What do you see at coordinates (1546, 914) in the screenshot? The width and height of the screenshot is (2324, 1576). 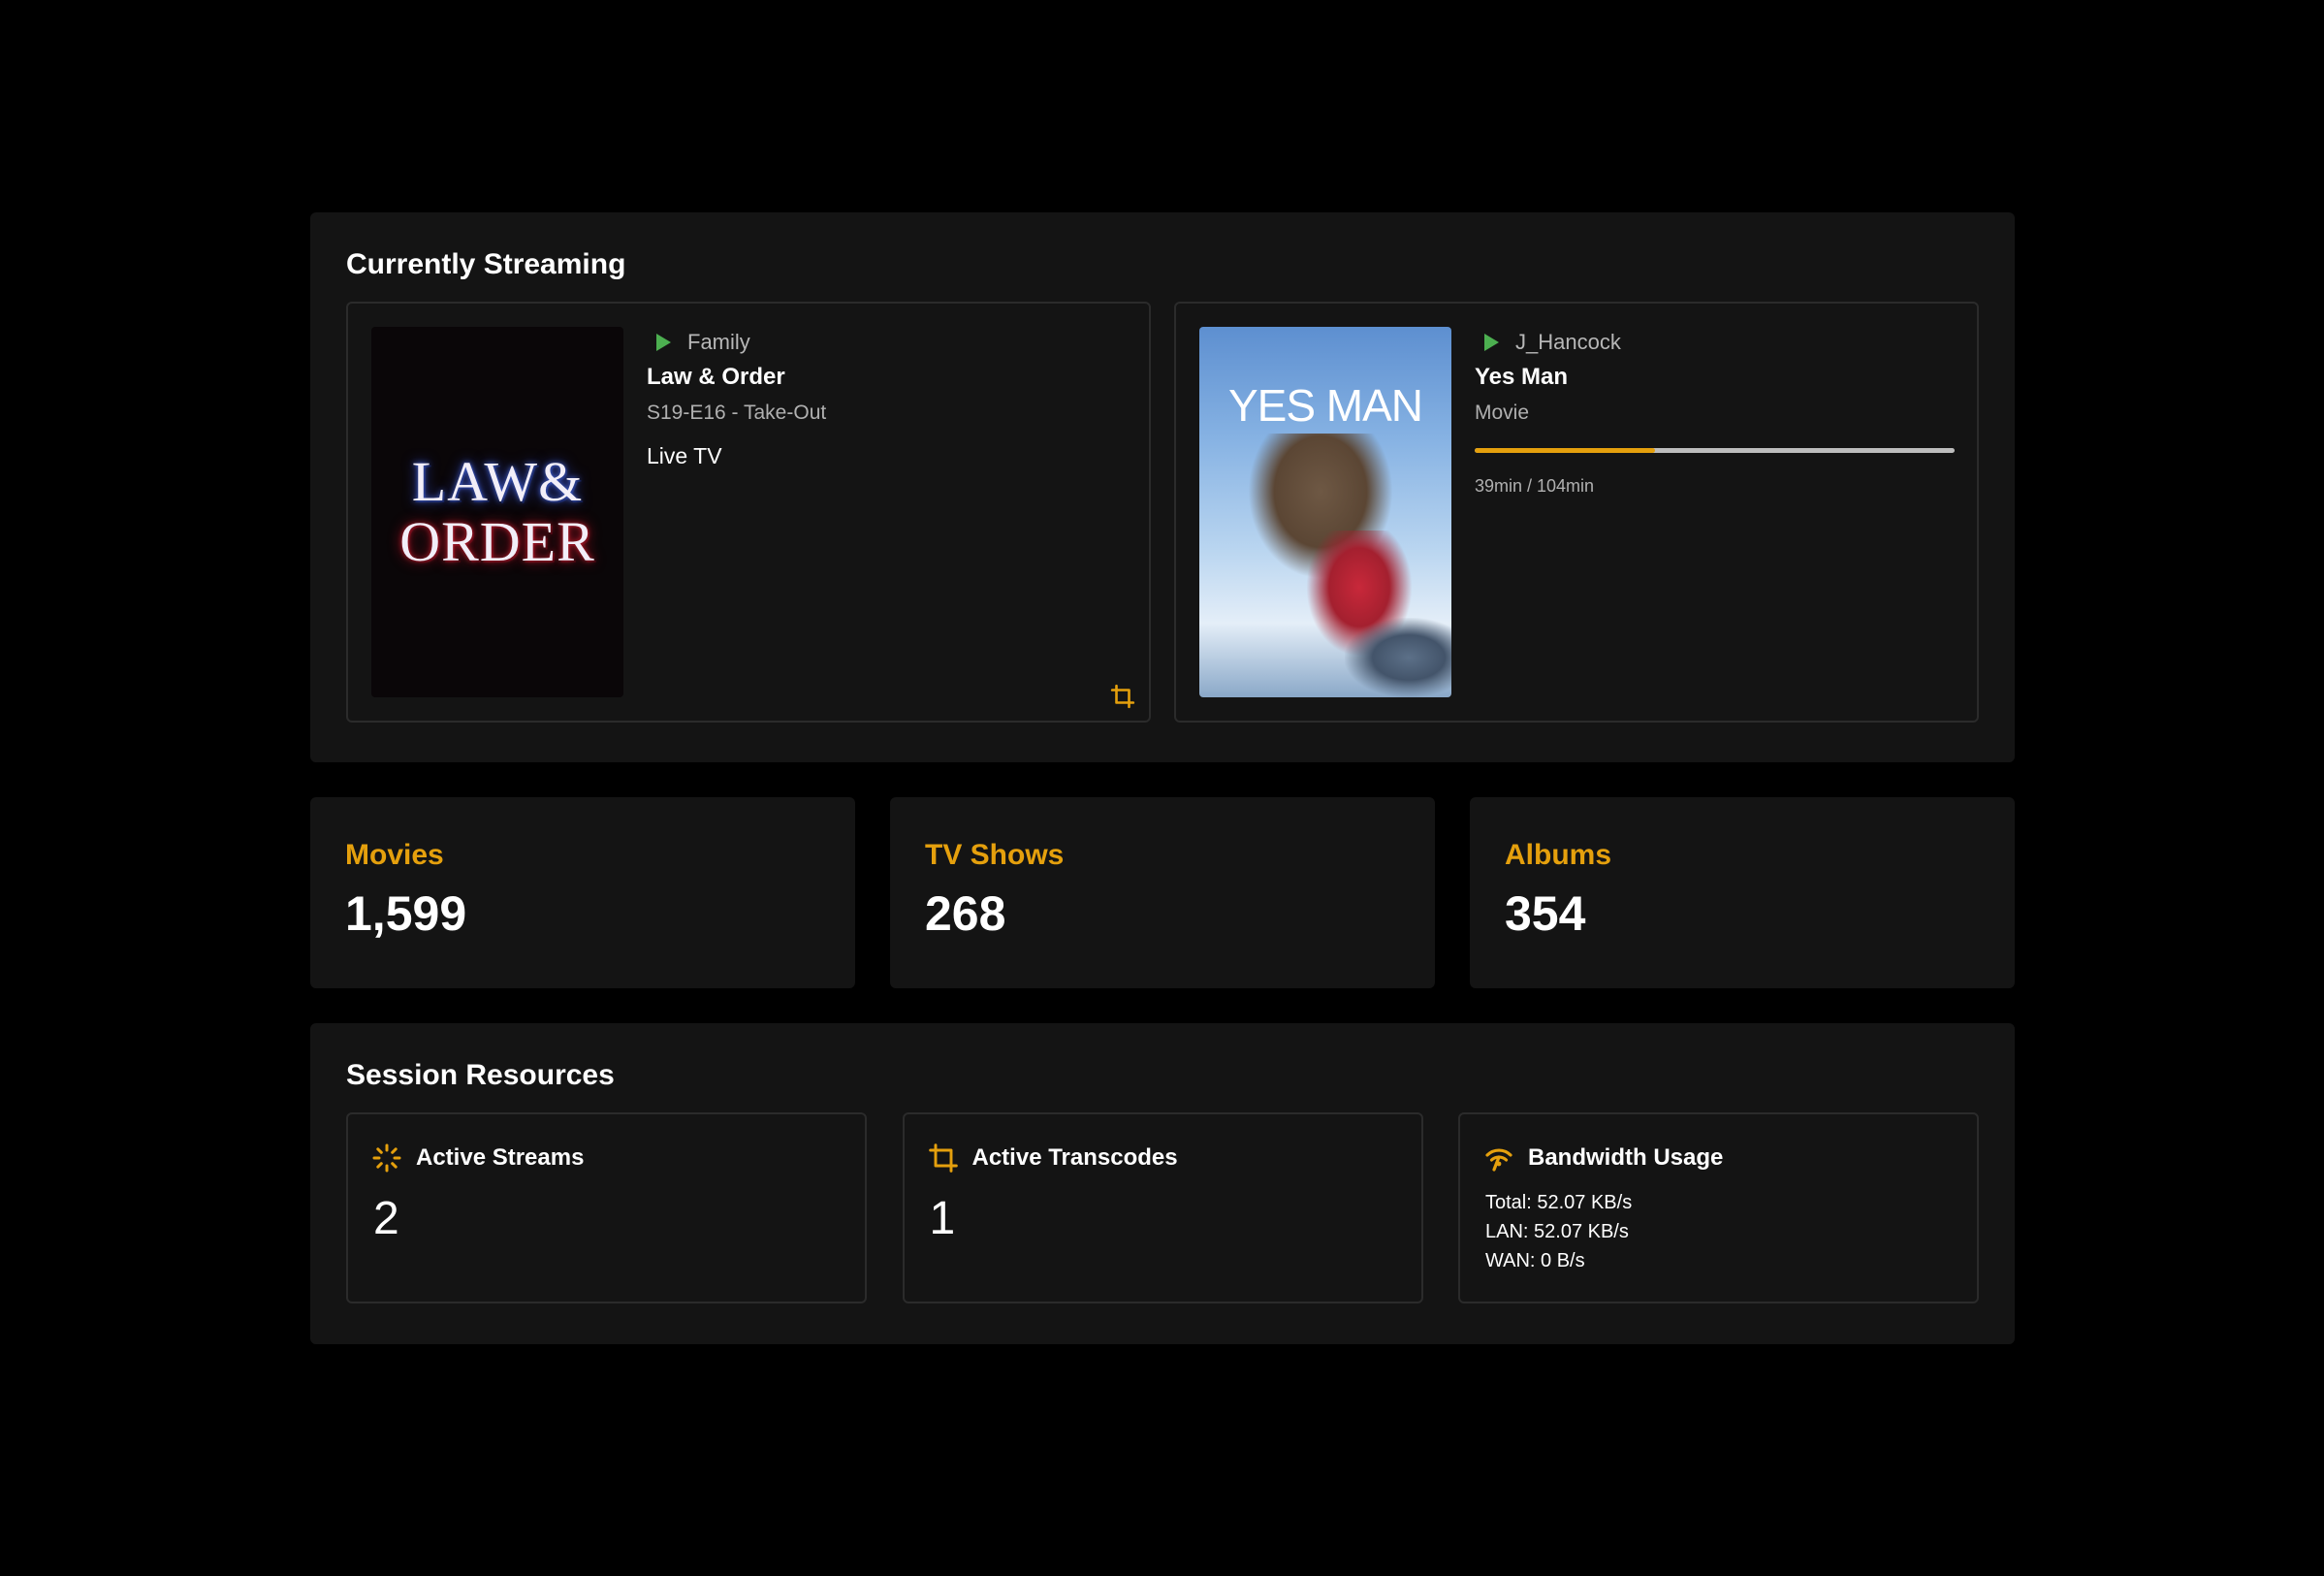 I see `stat-value: 354` at bounding box center [1546, 914].